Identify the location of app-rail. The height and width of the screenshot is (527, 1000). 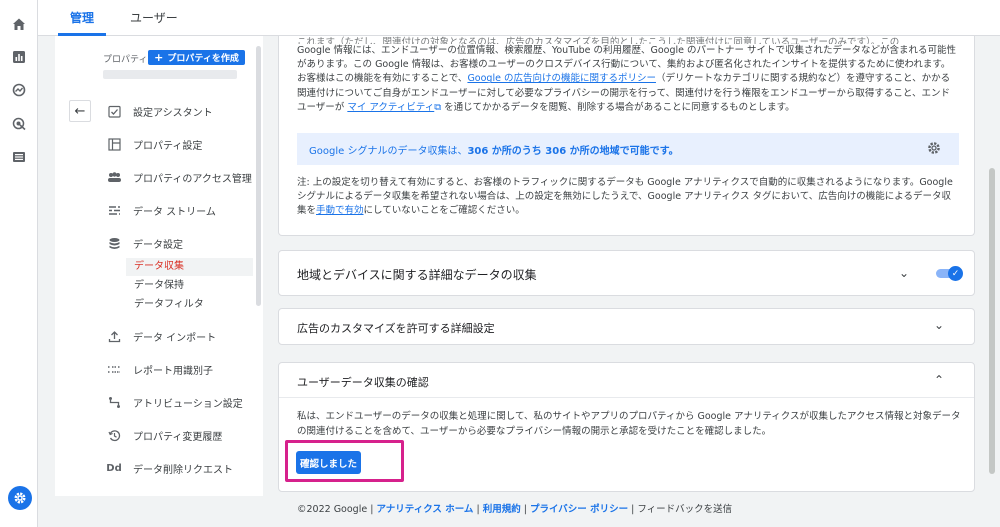
(19, 263).